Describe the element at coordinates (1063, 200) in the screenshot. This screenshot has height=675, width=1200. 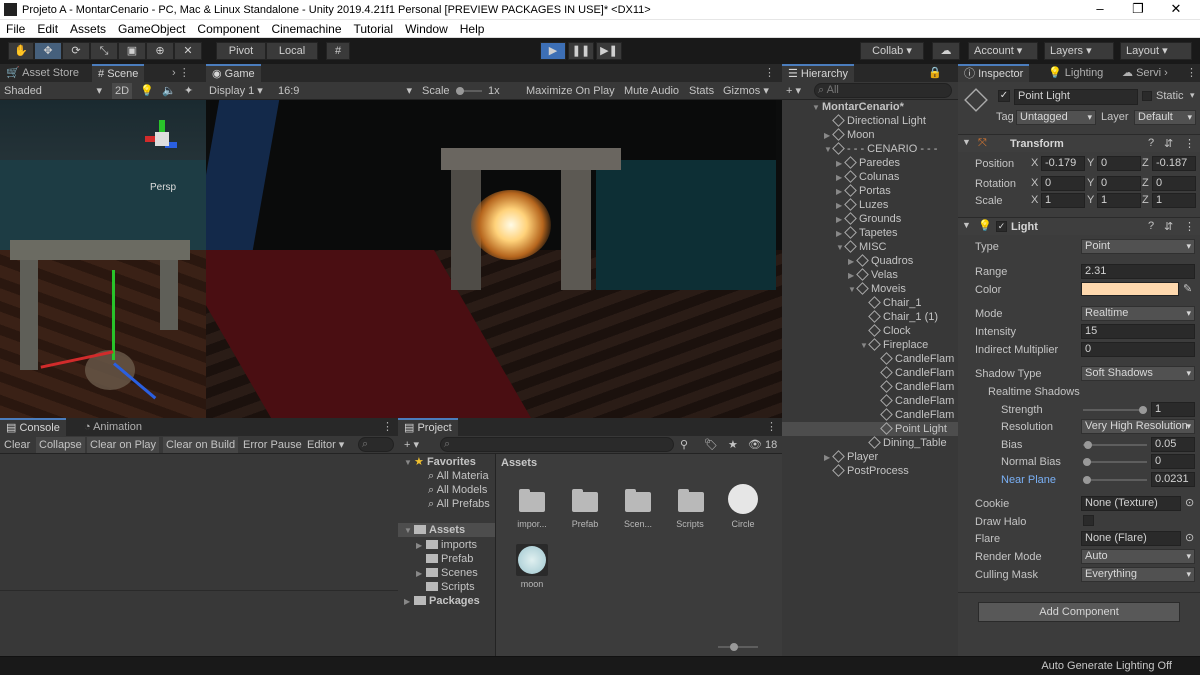
I see `scale-x-field: 1` at that location.